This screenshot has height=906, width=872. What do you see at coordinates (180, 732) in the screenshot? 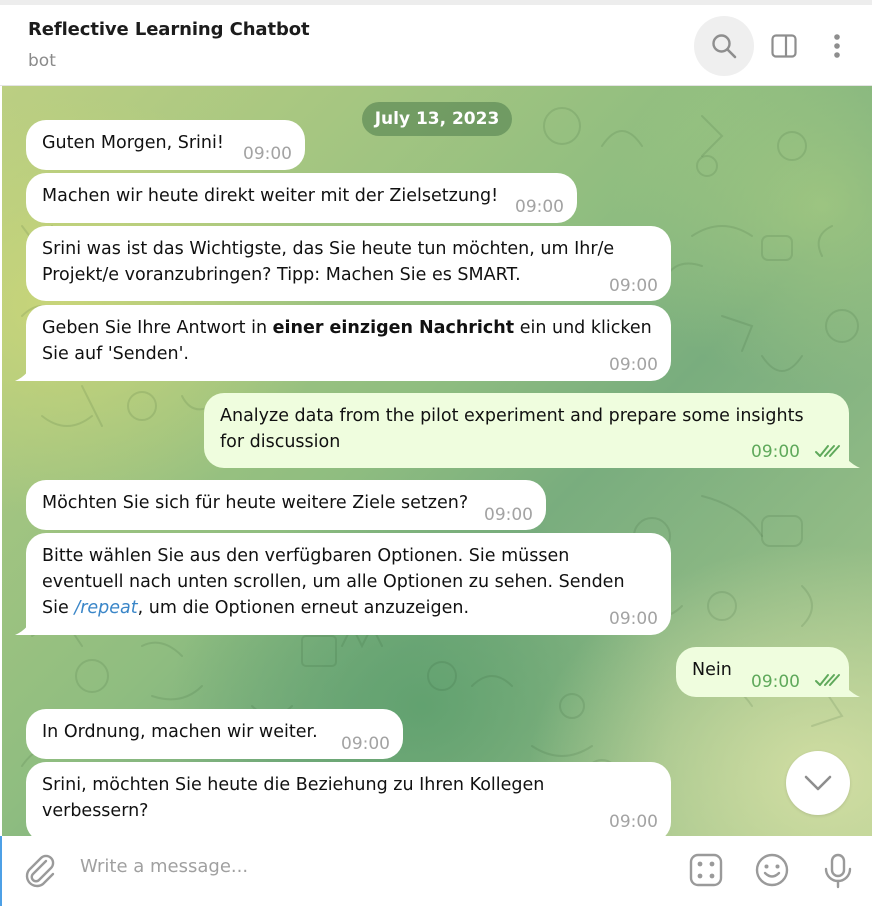
I see `message-text: In Ordnung, machen wir weiter.` at bounding box center [180, 732].